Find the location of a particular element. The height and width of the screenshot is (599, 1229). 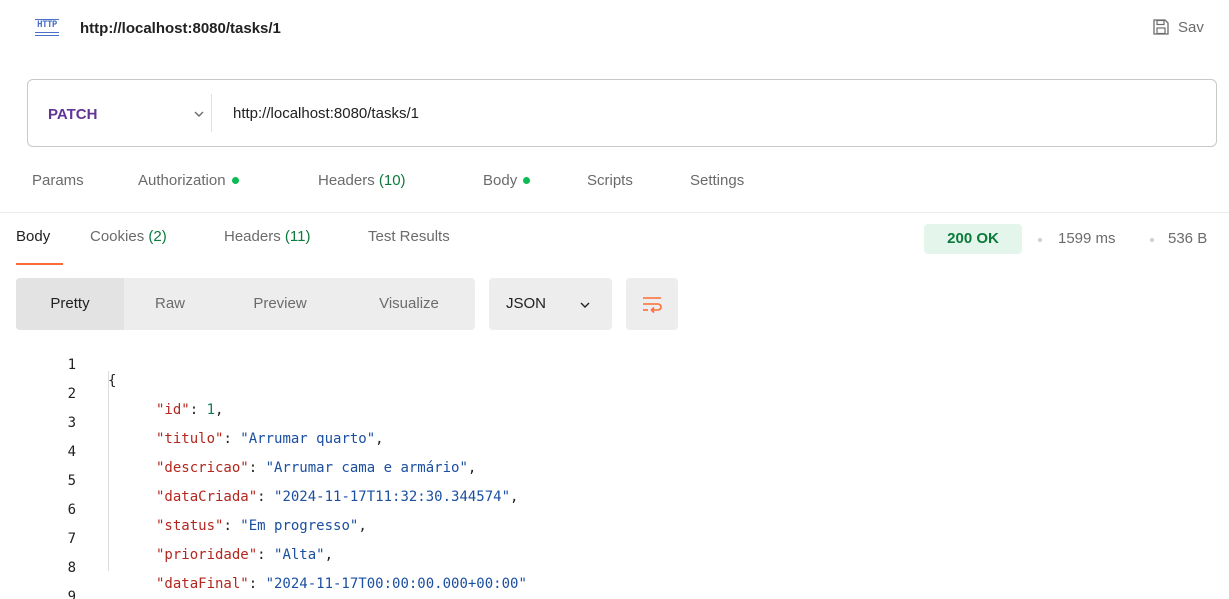

json-value: "Arrumar quarto" is located at coordinates (308, 439).